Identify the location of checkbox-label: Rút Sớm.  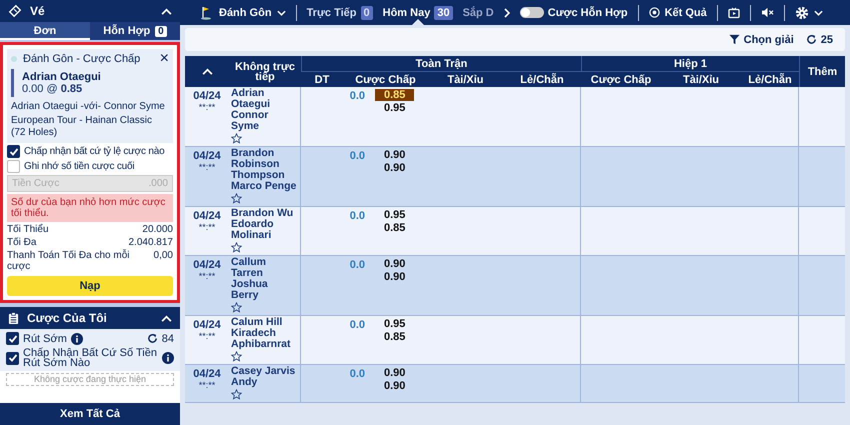
(45, 339).